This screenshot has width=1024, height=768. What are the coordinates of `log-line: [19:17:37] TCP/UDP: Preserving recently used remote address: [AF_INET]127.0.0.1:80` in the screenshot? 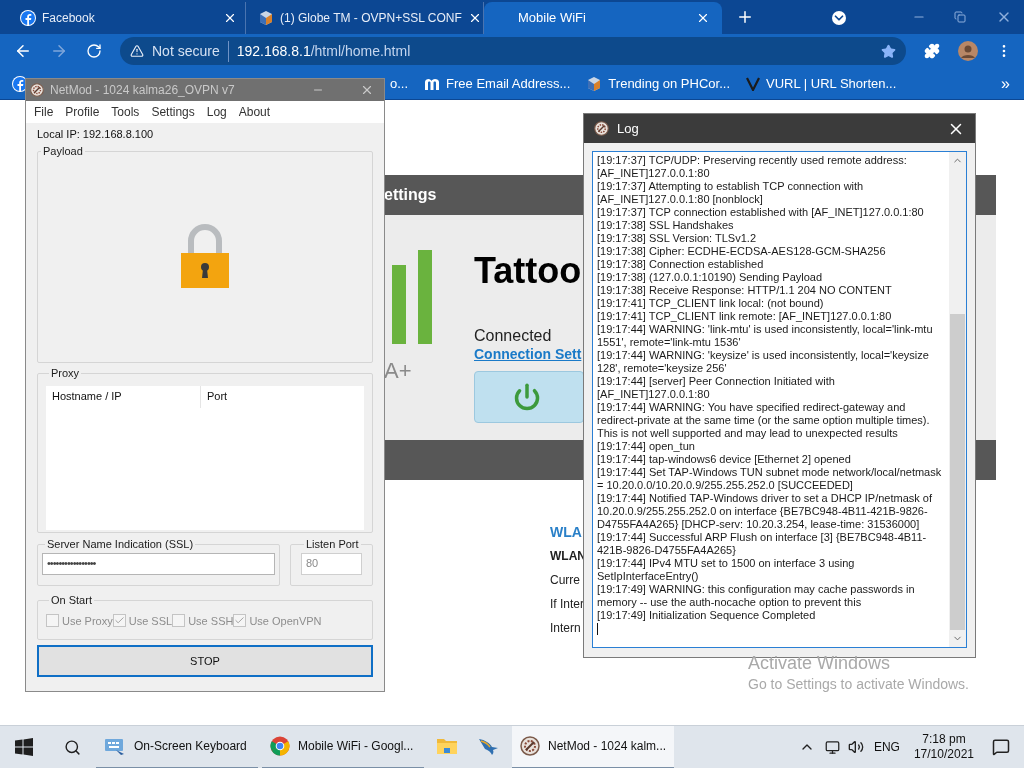 It's located at (752, 167).